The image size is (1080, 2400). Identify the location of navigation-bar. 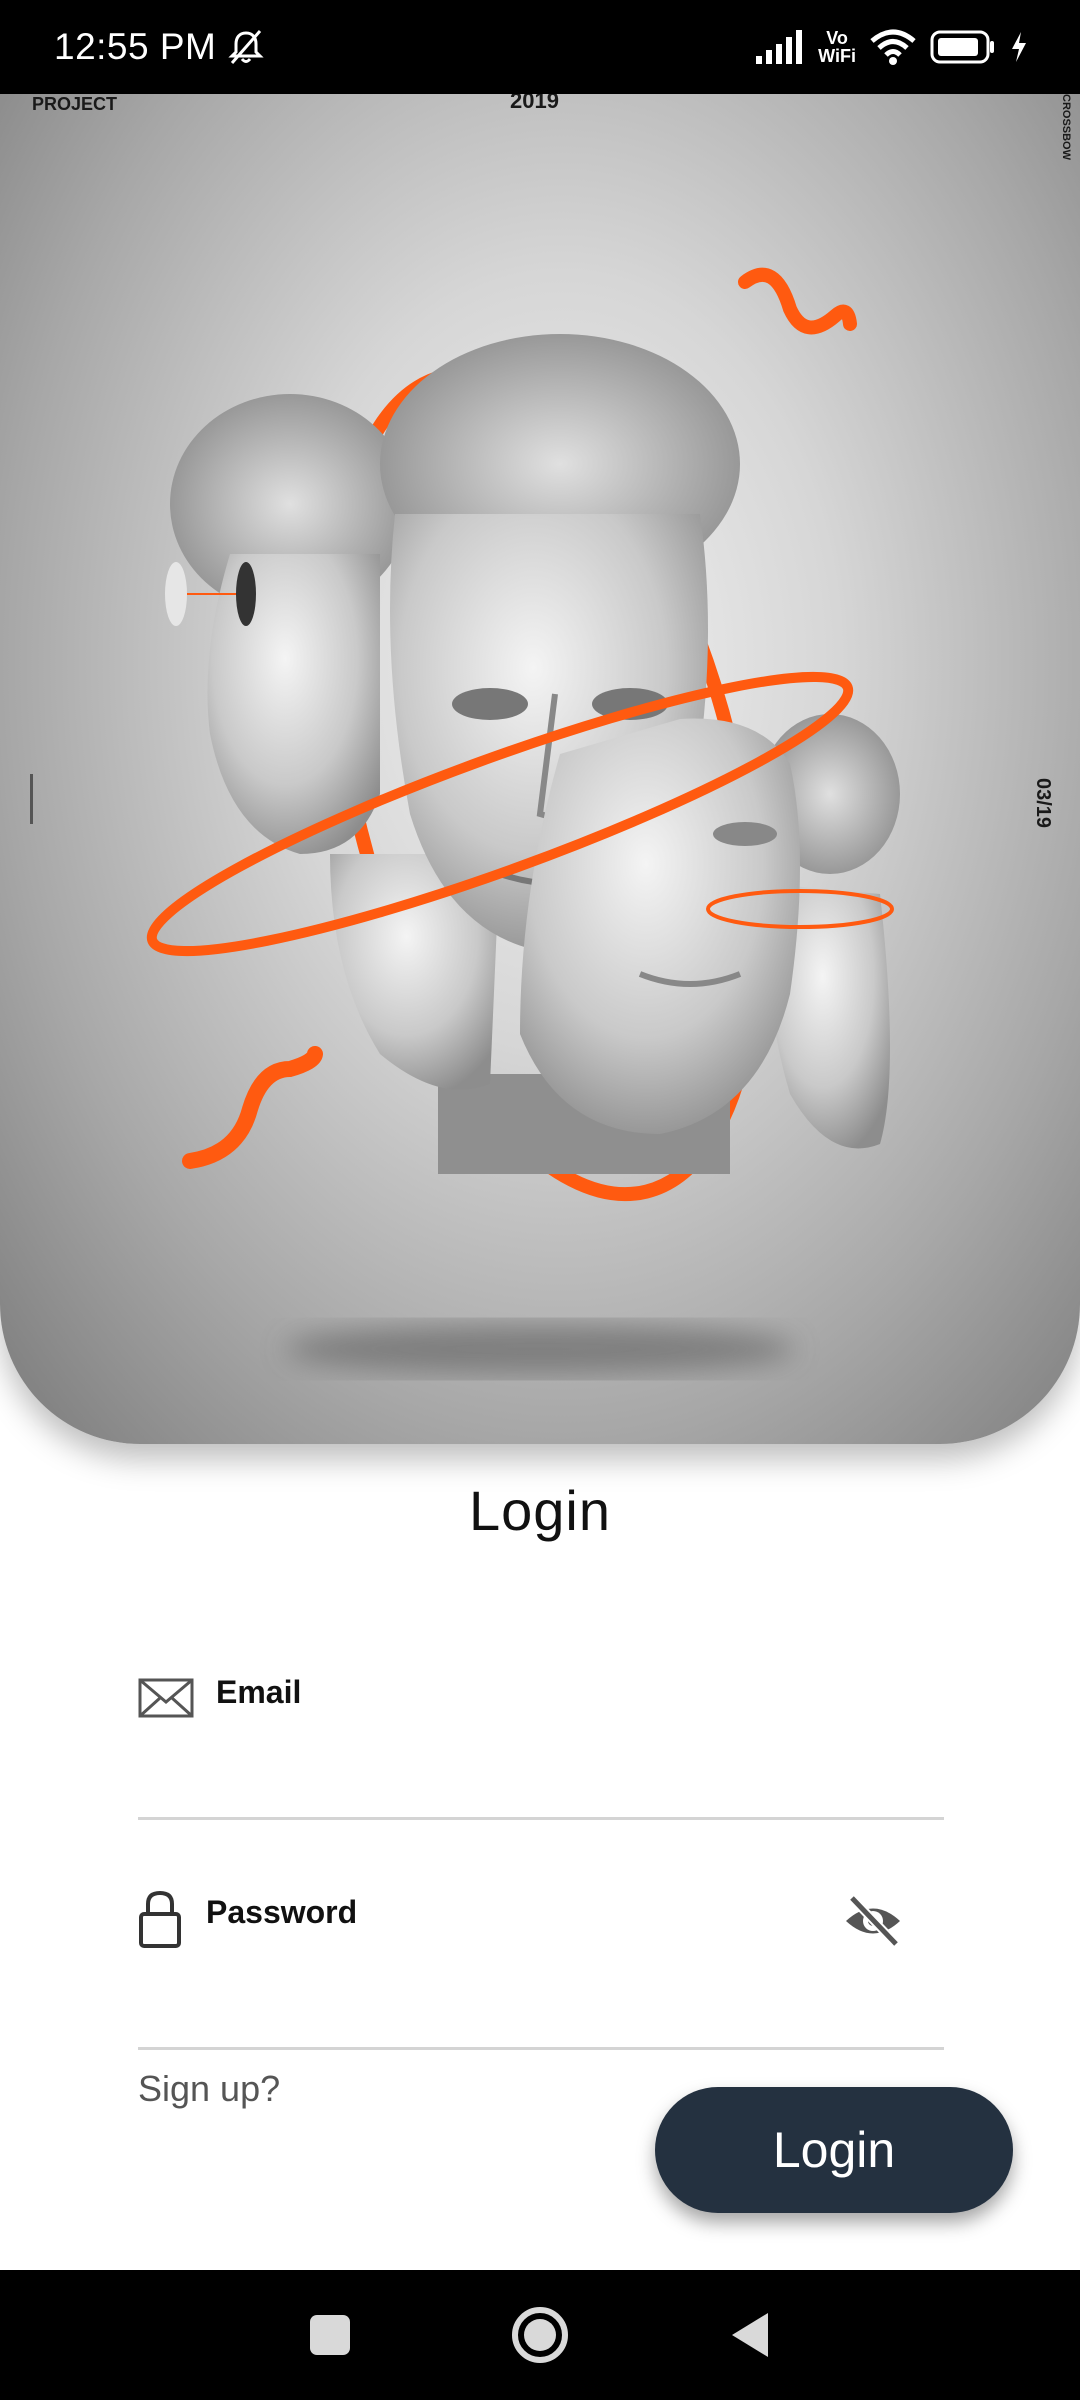
(540, 2335).